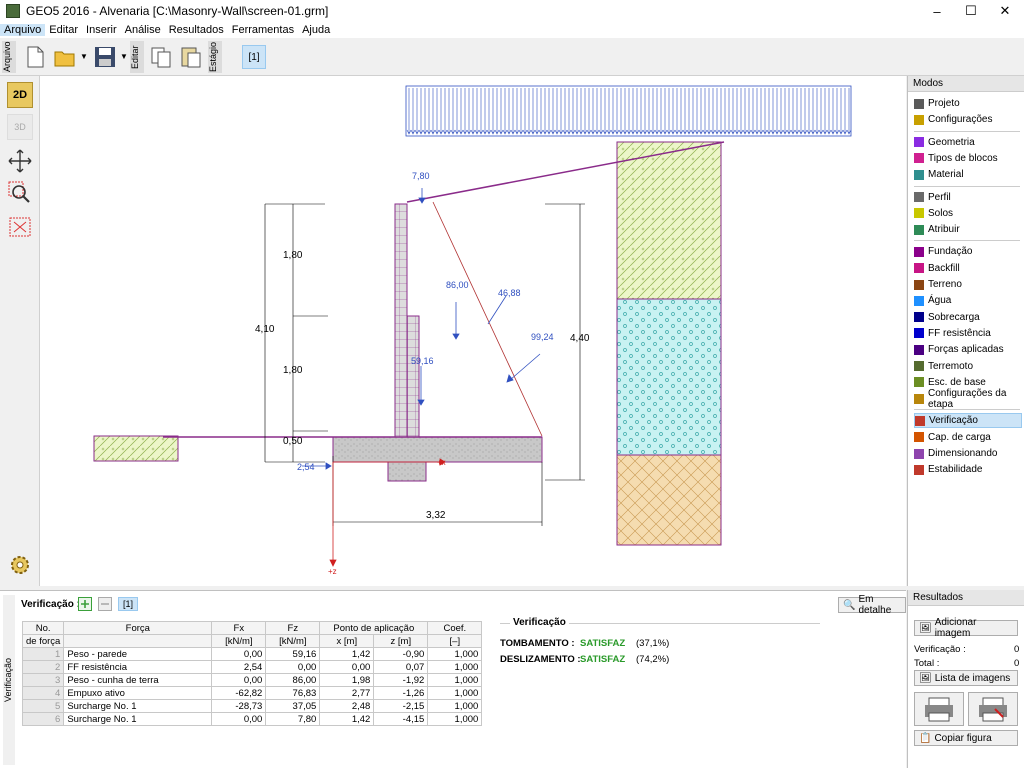  I want to click on copy-figure-label: Copiar figura, so click(963, 738).